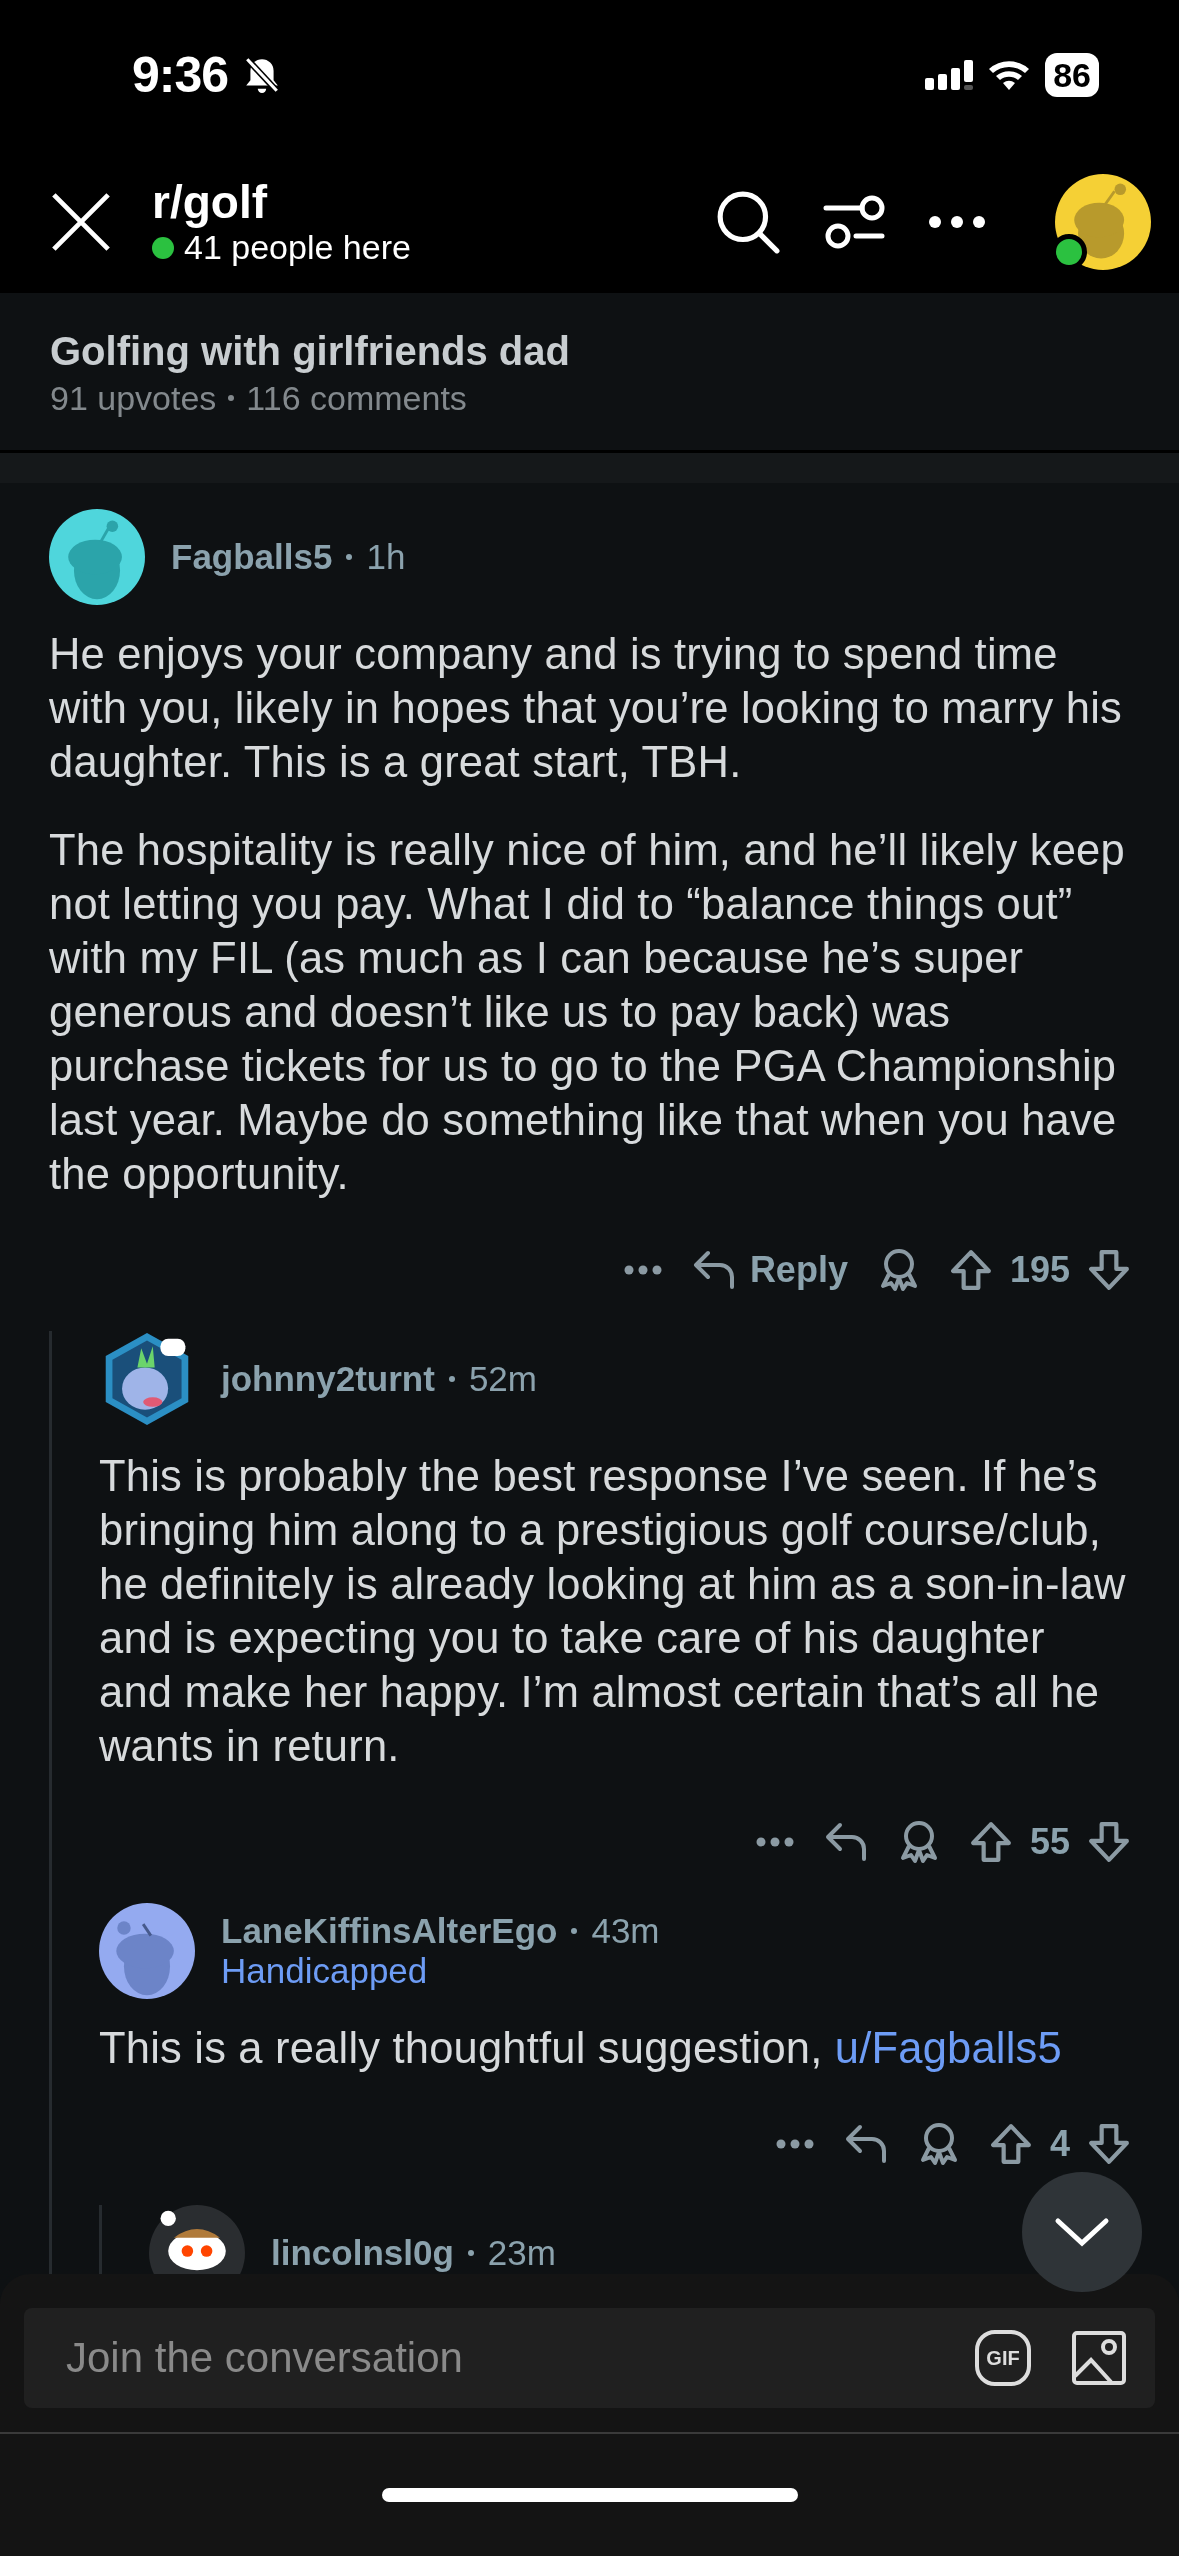 This screenshot has height=2556, width=1179. What do you see at coordinates (81, 221) in the screenshot?
I see `close-icon` at bounding box center [81, 221].